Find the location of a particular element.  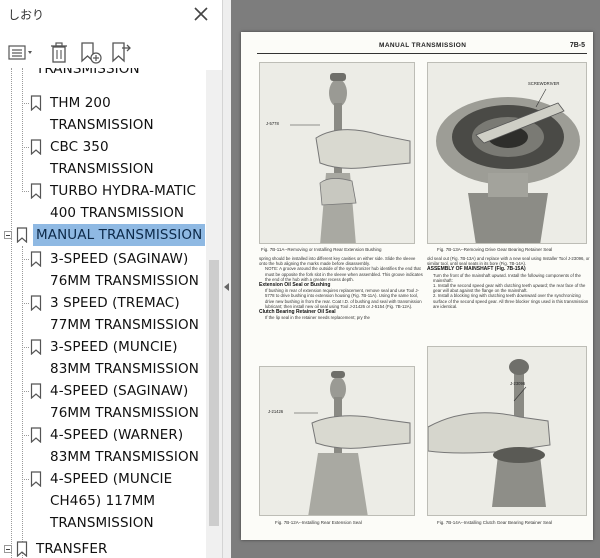

bookmark-label: THM 200 TRANSMISSION is located at coordinates (102, 114).